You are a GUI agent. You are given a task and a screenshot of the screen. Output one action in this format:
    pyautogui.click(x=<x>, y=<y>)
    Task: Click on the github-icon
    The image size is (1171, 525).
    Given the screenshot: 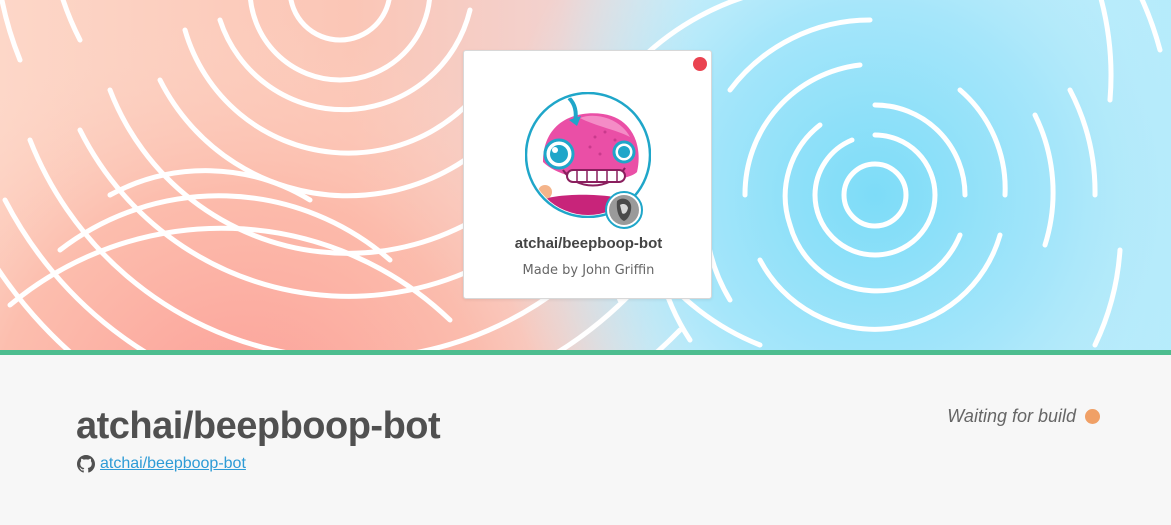 What is the action you would take?
    pyautogui.click(x=86, y=464)
    